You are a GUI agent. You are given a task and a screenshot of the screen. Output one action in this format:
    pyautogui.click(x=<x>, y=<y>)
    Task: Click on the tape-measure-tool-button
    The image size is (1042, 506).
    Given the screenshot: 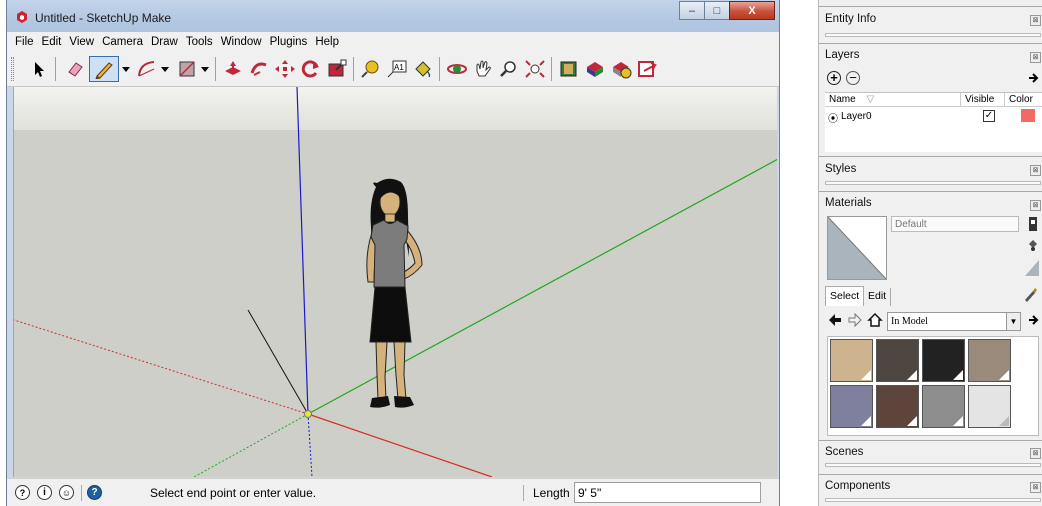 What is the action you would take?
    pyautogui.click(x=371, y=69)
    